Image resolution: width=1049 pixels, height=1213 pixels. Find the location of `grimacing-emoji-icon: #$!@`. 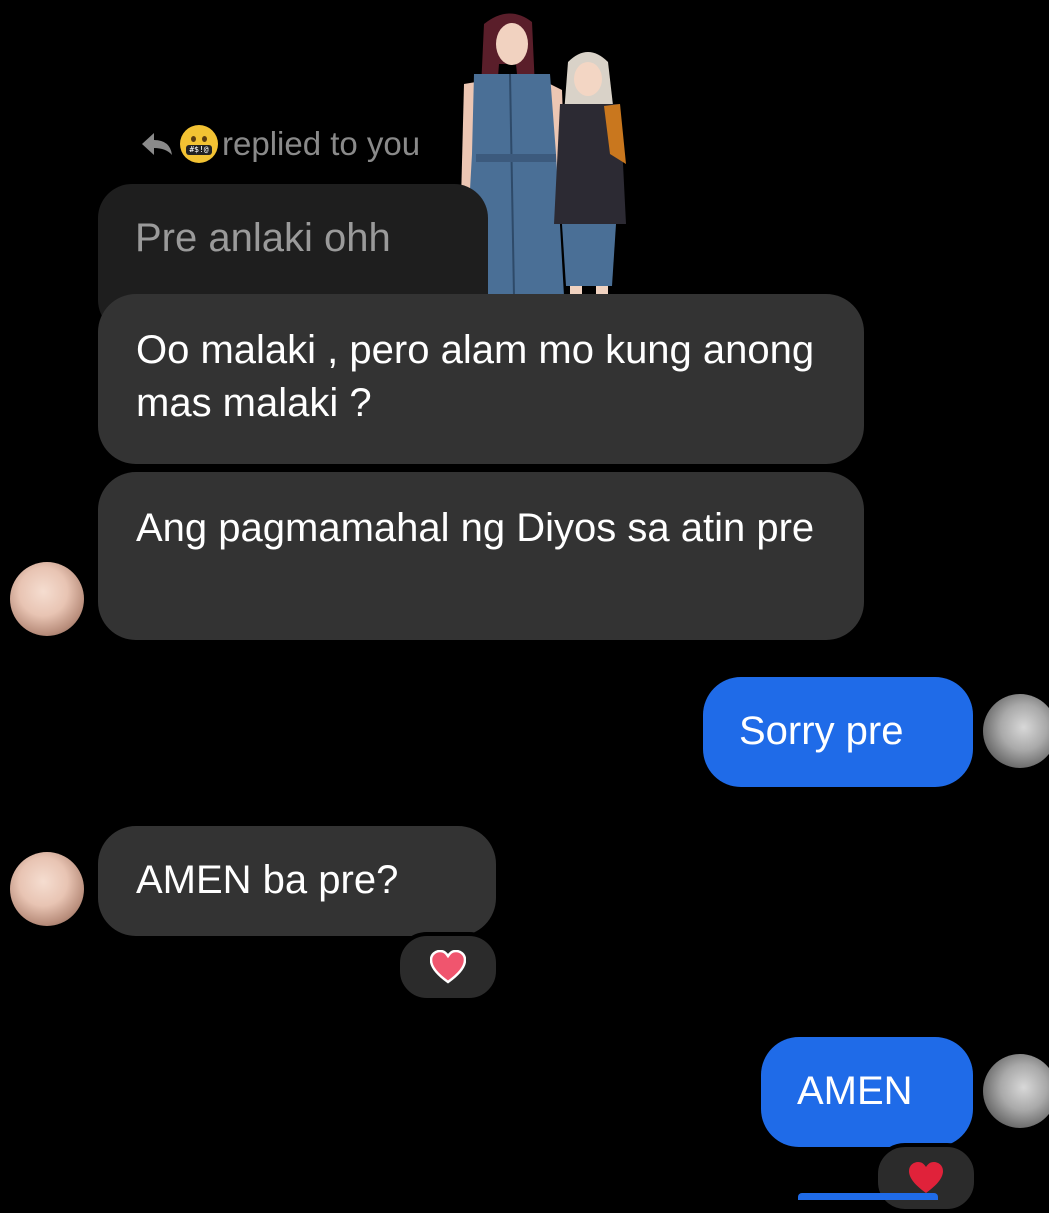

grimacing-emoji-icon: #$!@ is located at coordinates (199, 144).